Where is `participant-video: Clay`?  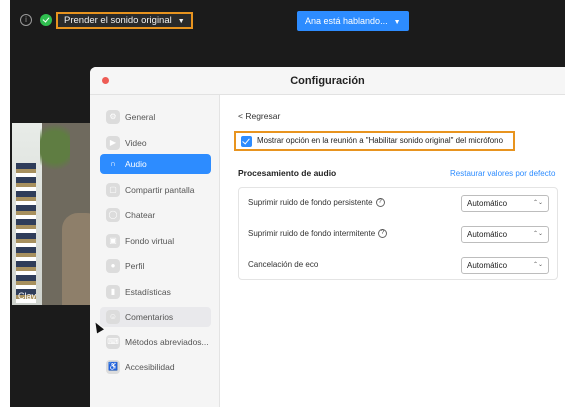 participant-video: Clay is located at coordinates (57, 214).